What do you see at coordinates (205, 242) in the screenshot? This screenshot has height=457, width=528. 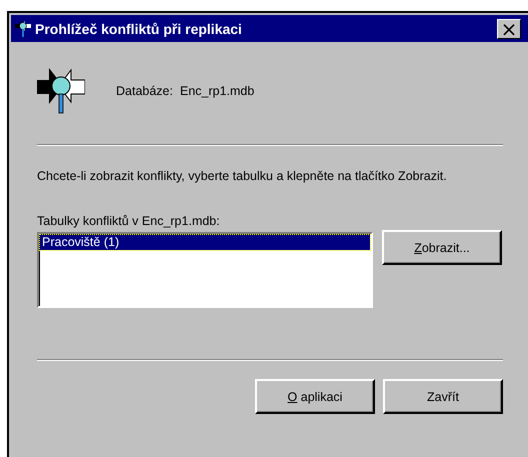 I see `list-item: Pracoviště (1)` at bounding box center [205, 242].